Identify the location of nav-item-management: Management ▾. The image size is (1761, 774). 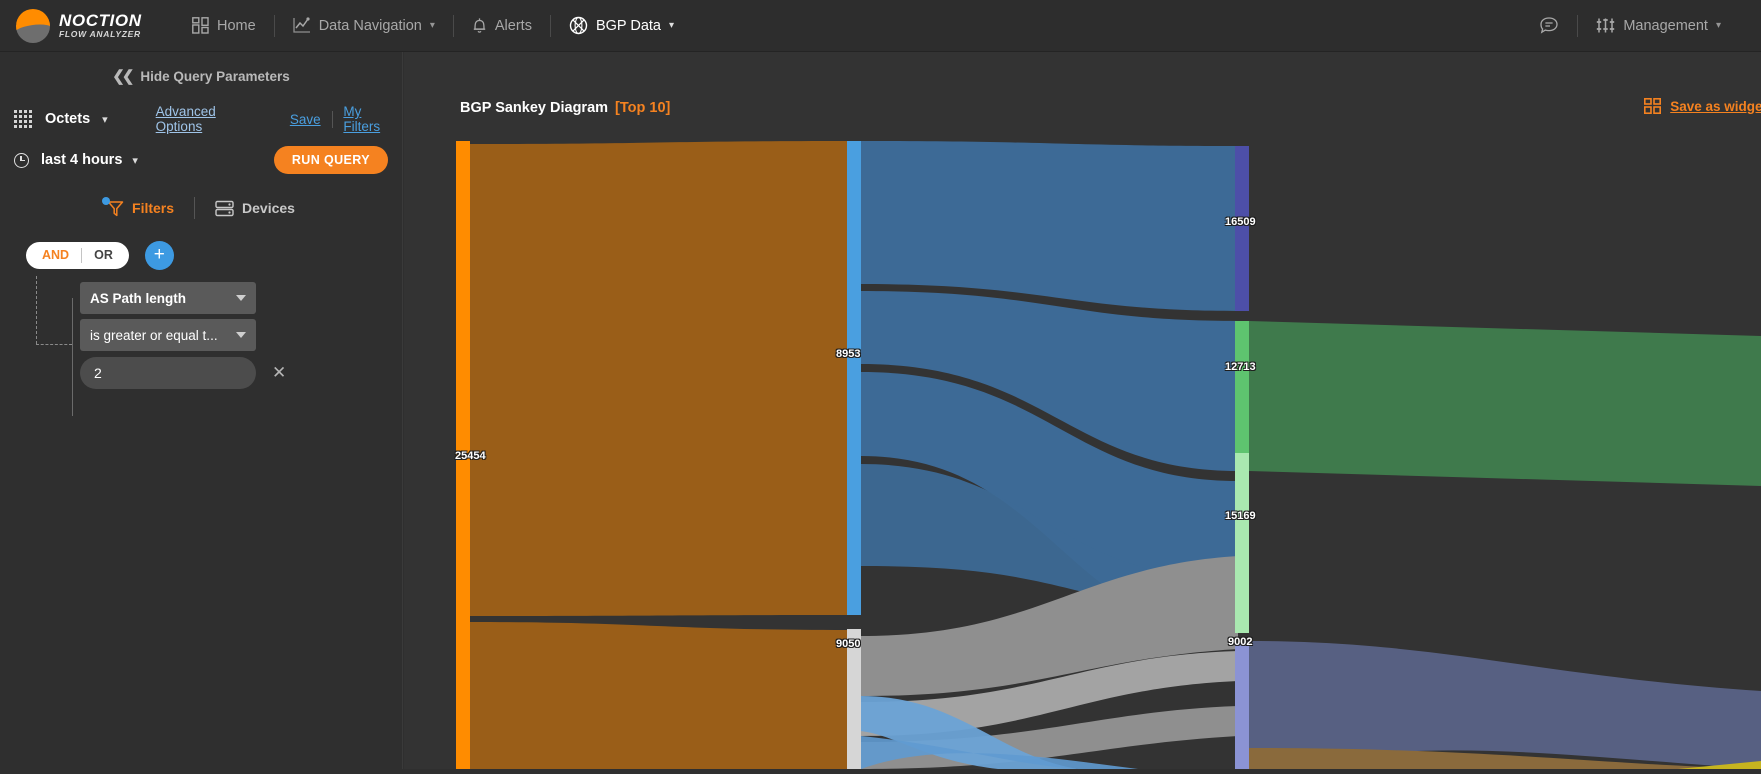
(1658, 26).